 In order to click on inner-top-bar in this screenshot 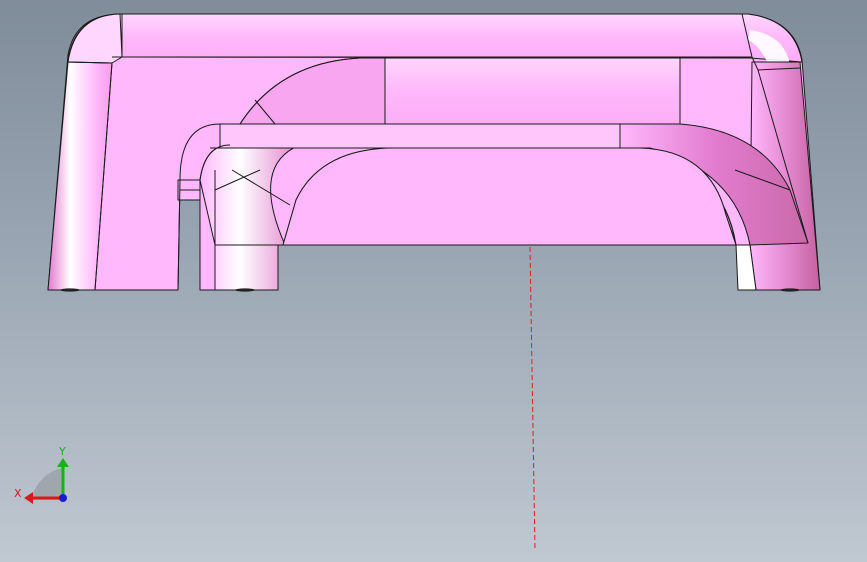, I will do `click(420, 136)`.